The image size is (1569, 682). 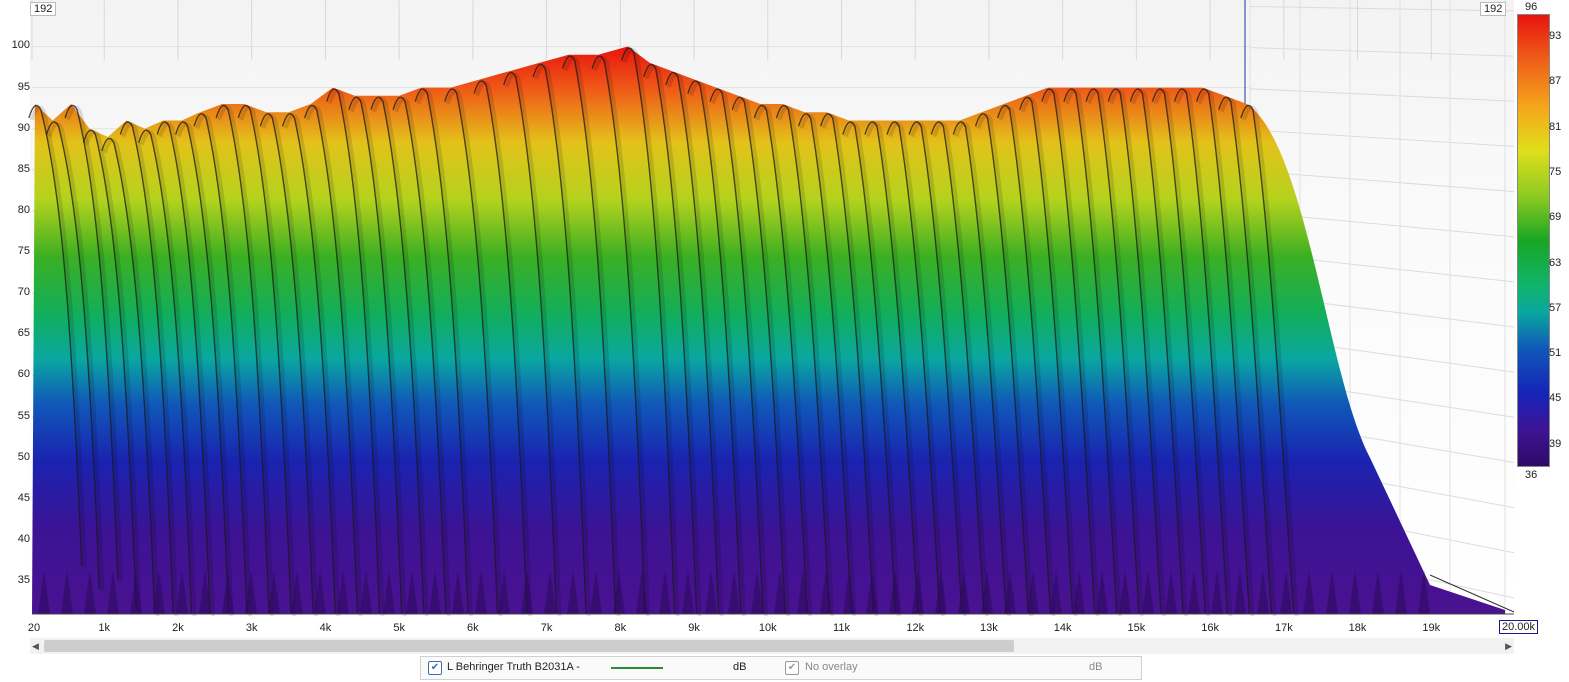 What do you see at coordinates (1431, 628) in the screenshot?
I see `x-tick-label: 19k` at bounding box center [1431, 628].